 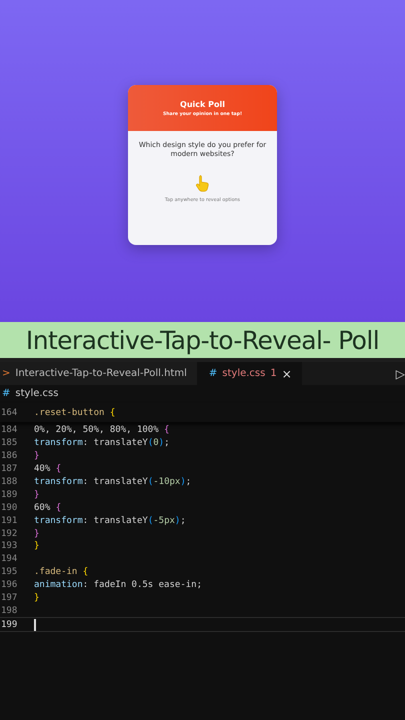 I want to click on line-number: 195, so click(x=9, y=572).